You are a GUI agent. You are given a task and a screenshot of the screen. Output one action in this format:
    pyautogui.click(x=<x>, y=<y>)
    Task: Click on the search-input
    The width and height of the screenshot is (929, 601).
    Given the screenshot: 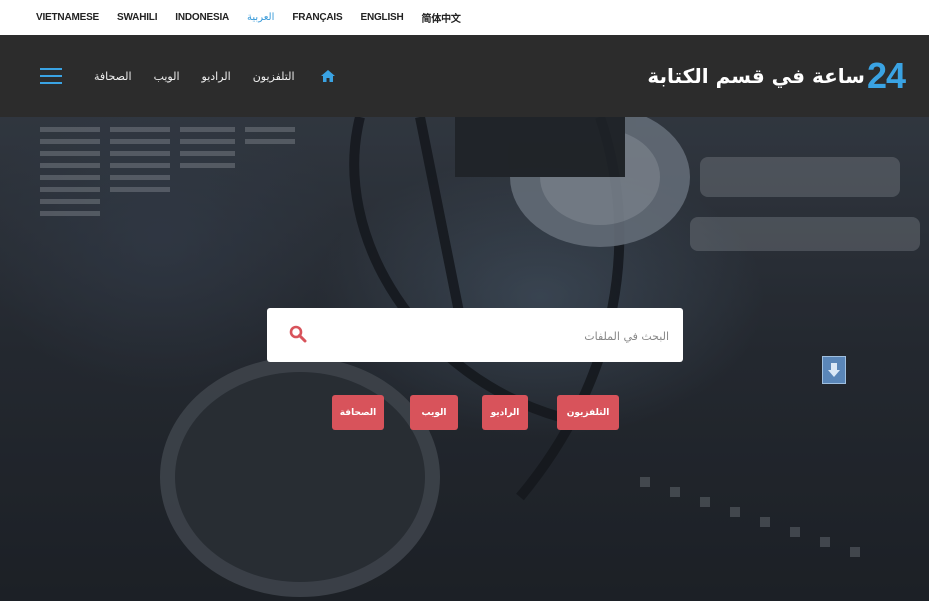 What is the action you would take?
    pyautogui.click(x=504, y=336)
    